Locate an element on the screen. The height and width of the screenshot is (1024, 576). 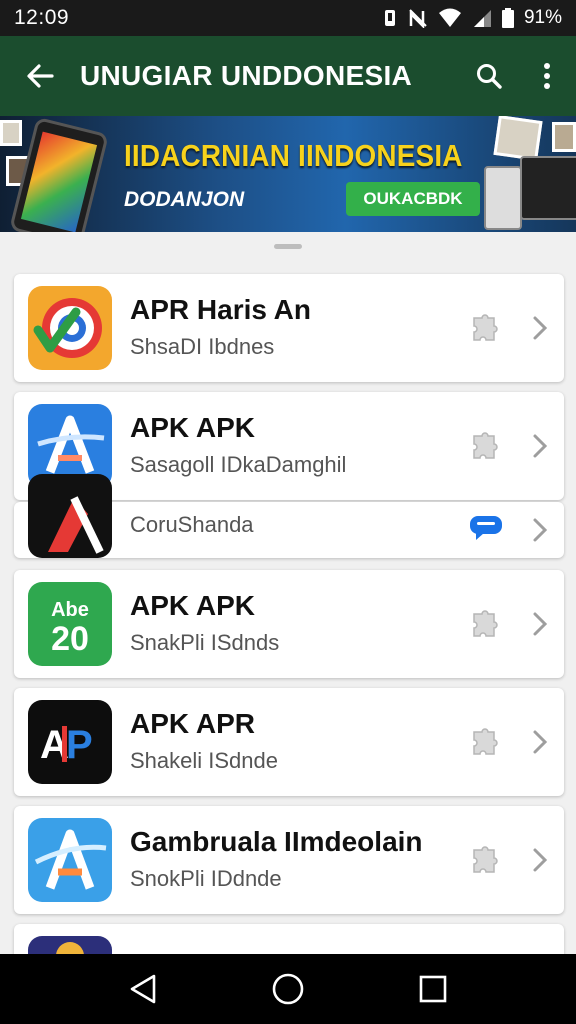
banner-headline: IIDACRNIAN IINDONESIA is located at coordinates (293, 155).